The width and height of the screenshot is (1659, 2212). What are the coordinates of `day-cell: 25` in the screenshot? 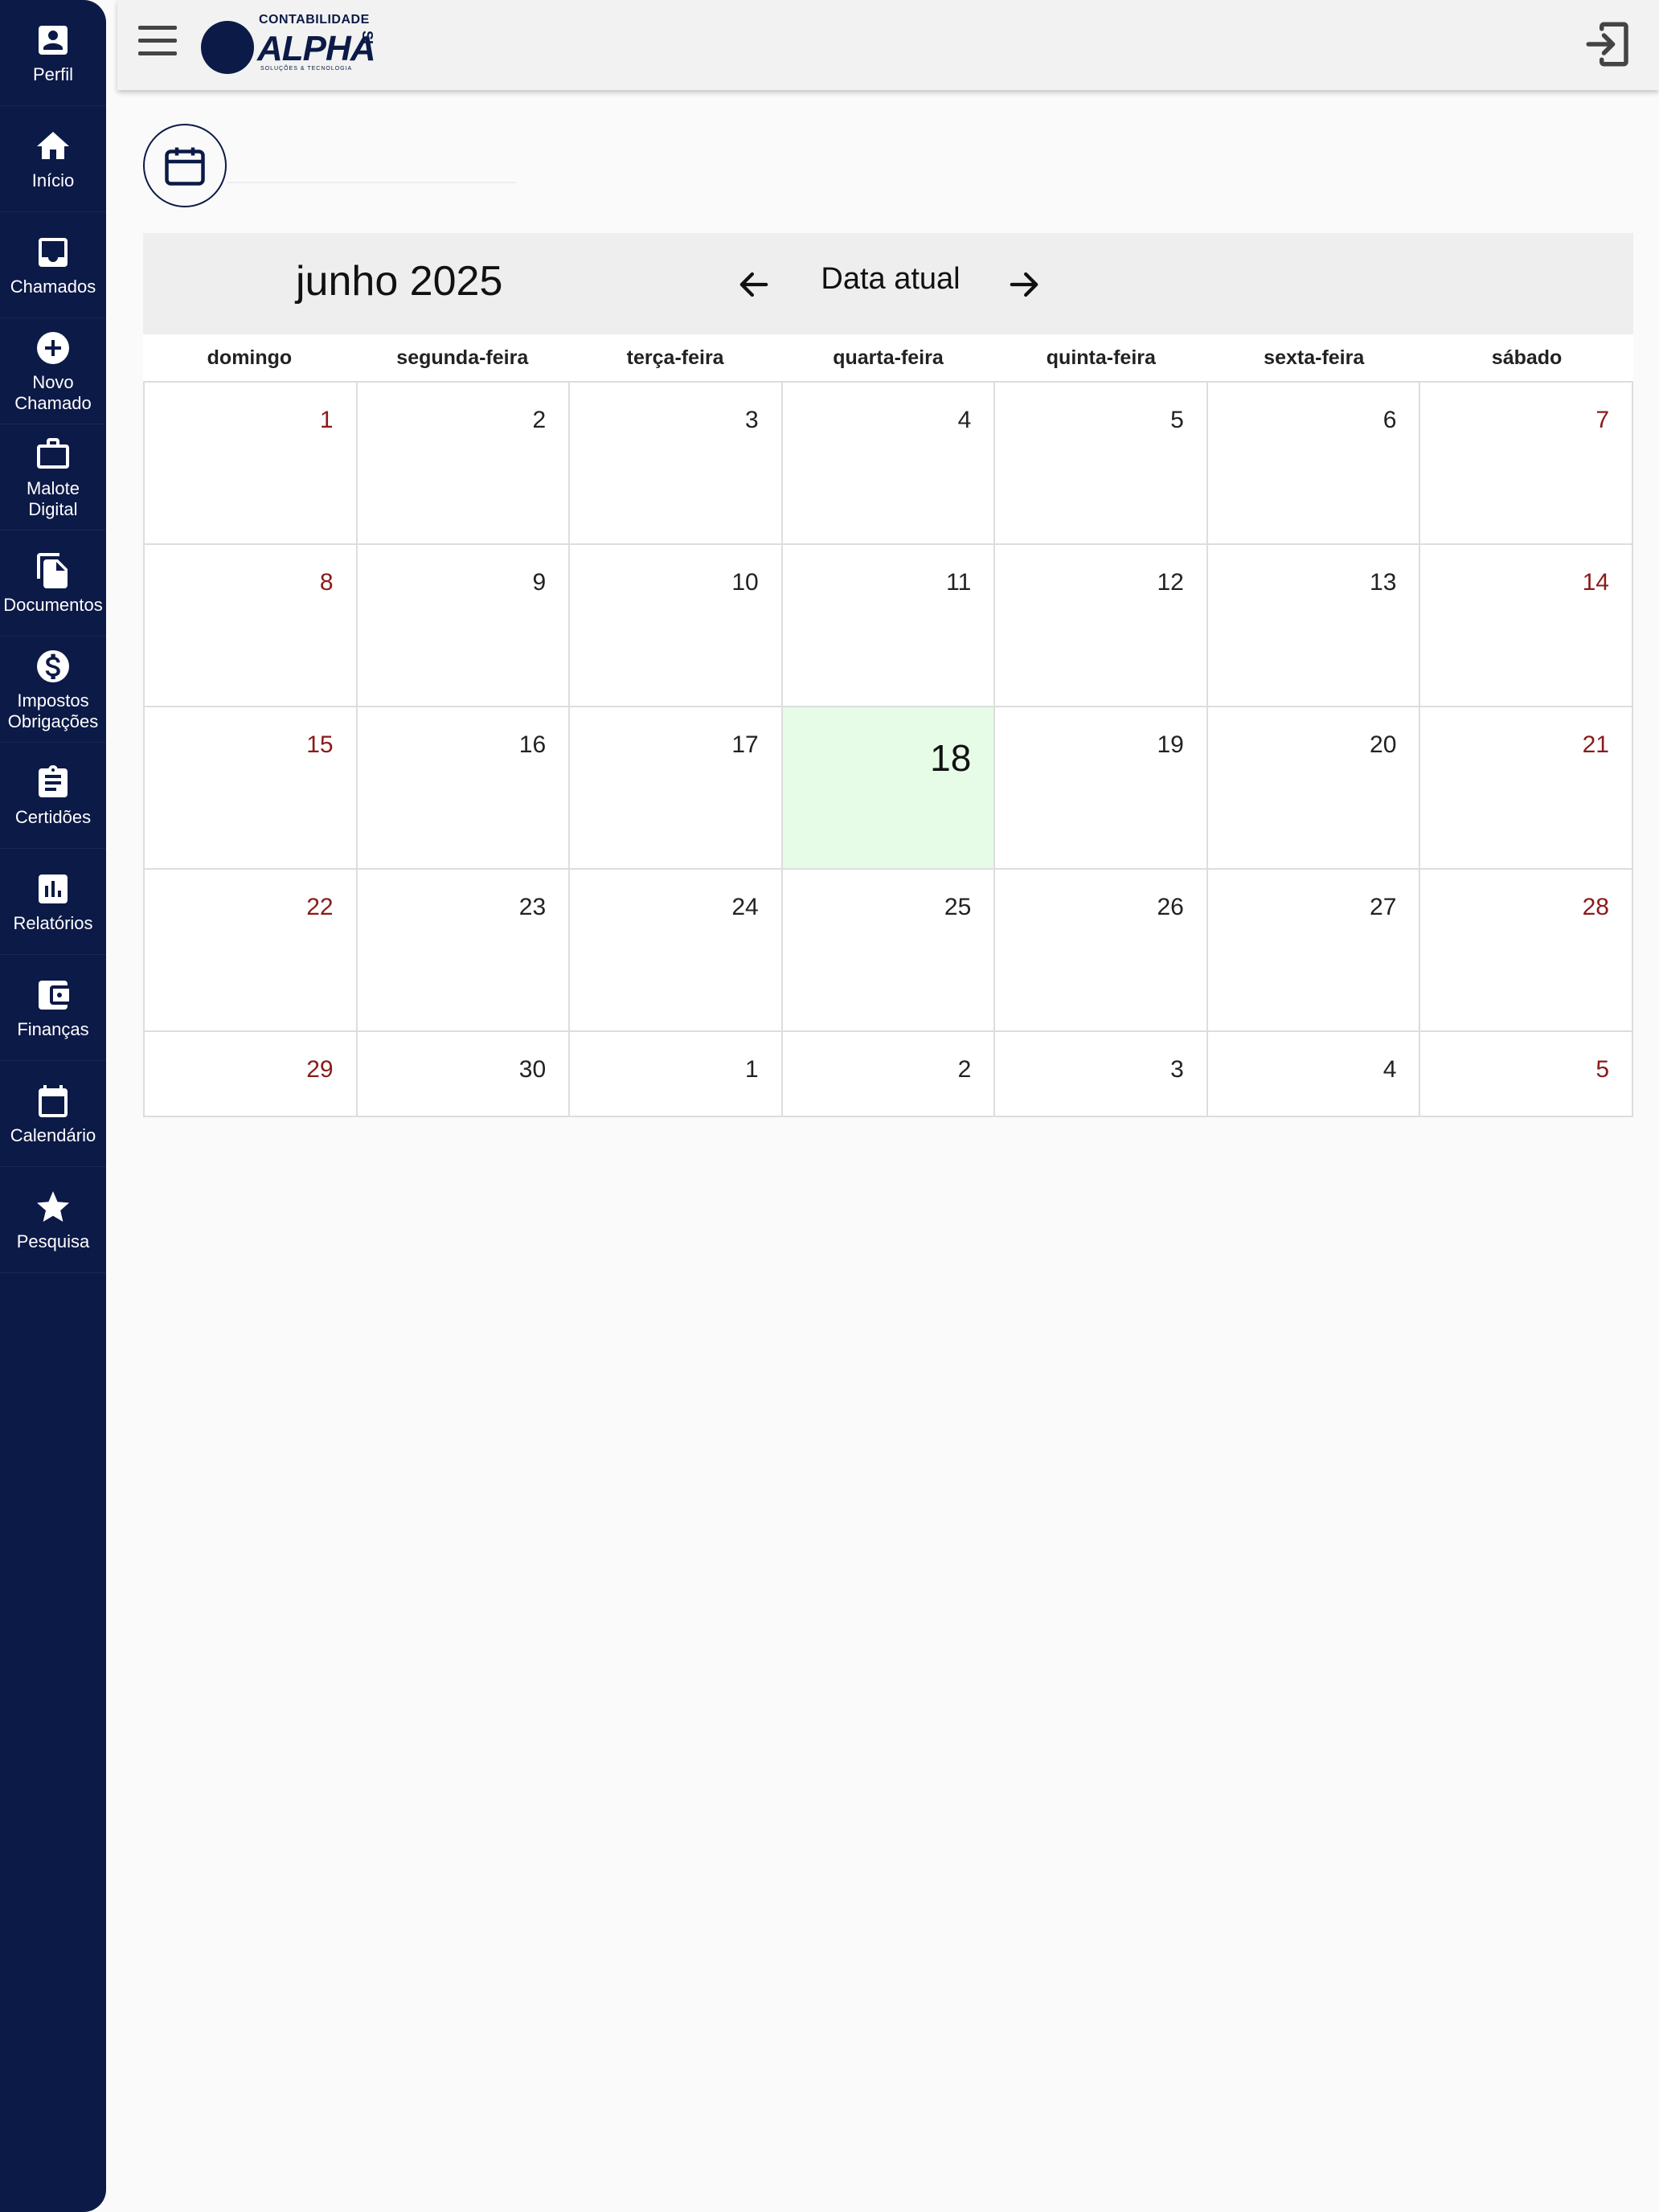 It's located at (889, 951).